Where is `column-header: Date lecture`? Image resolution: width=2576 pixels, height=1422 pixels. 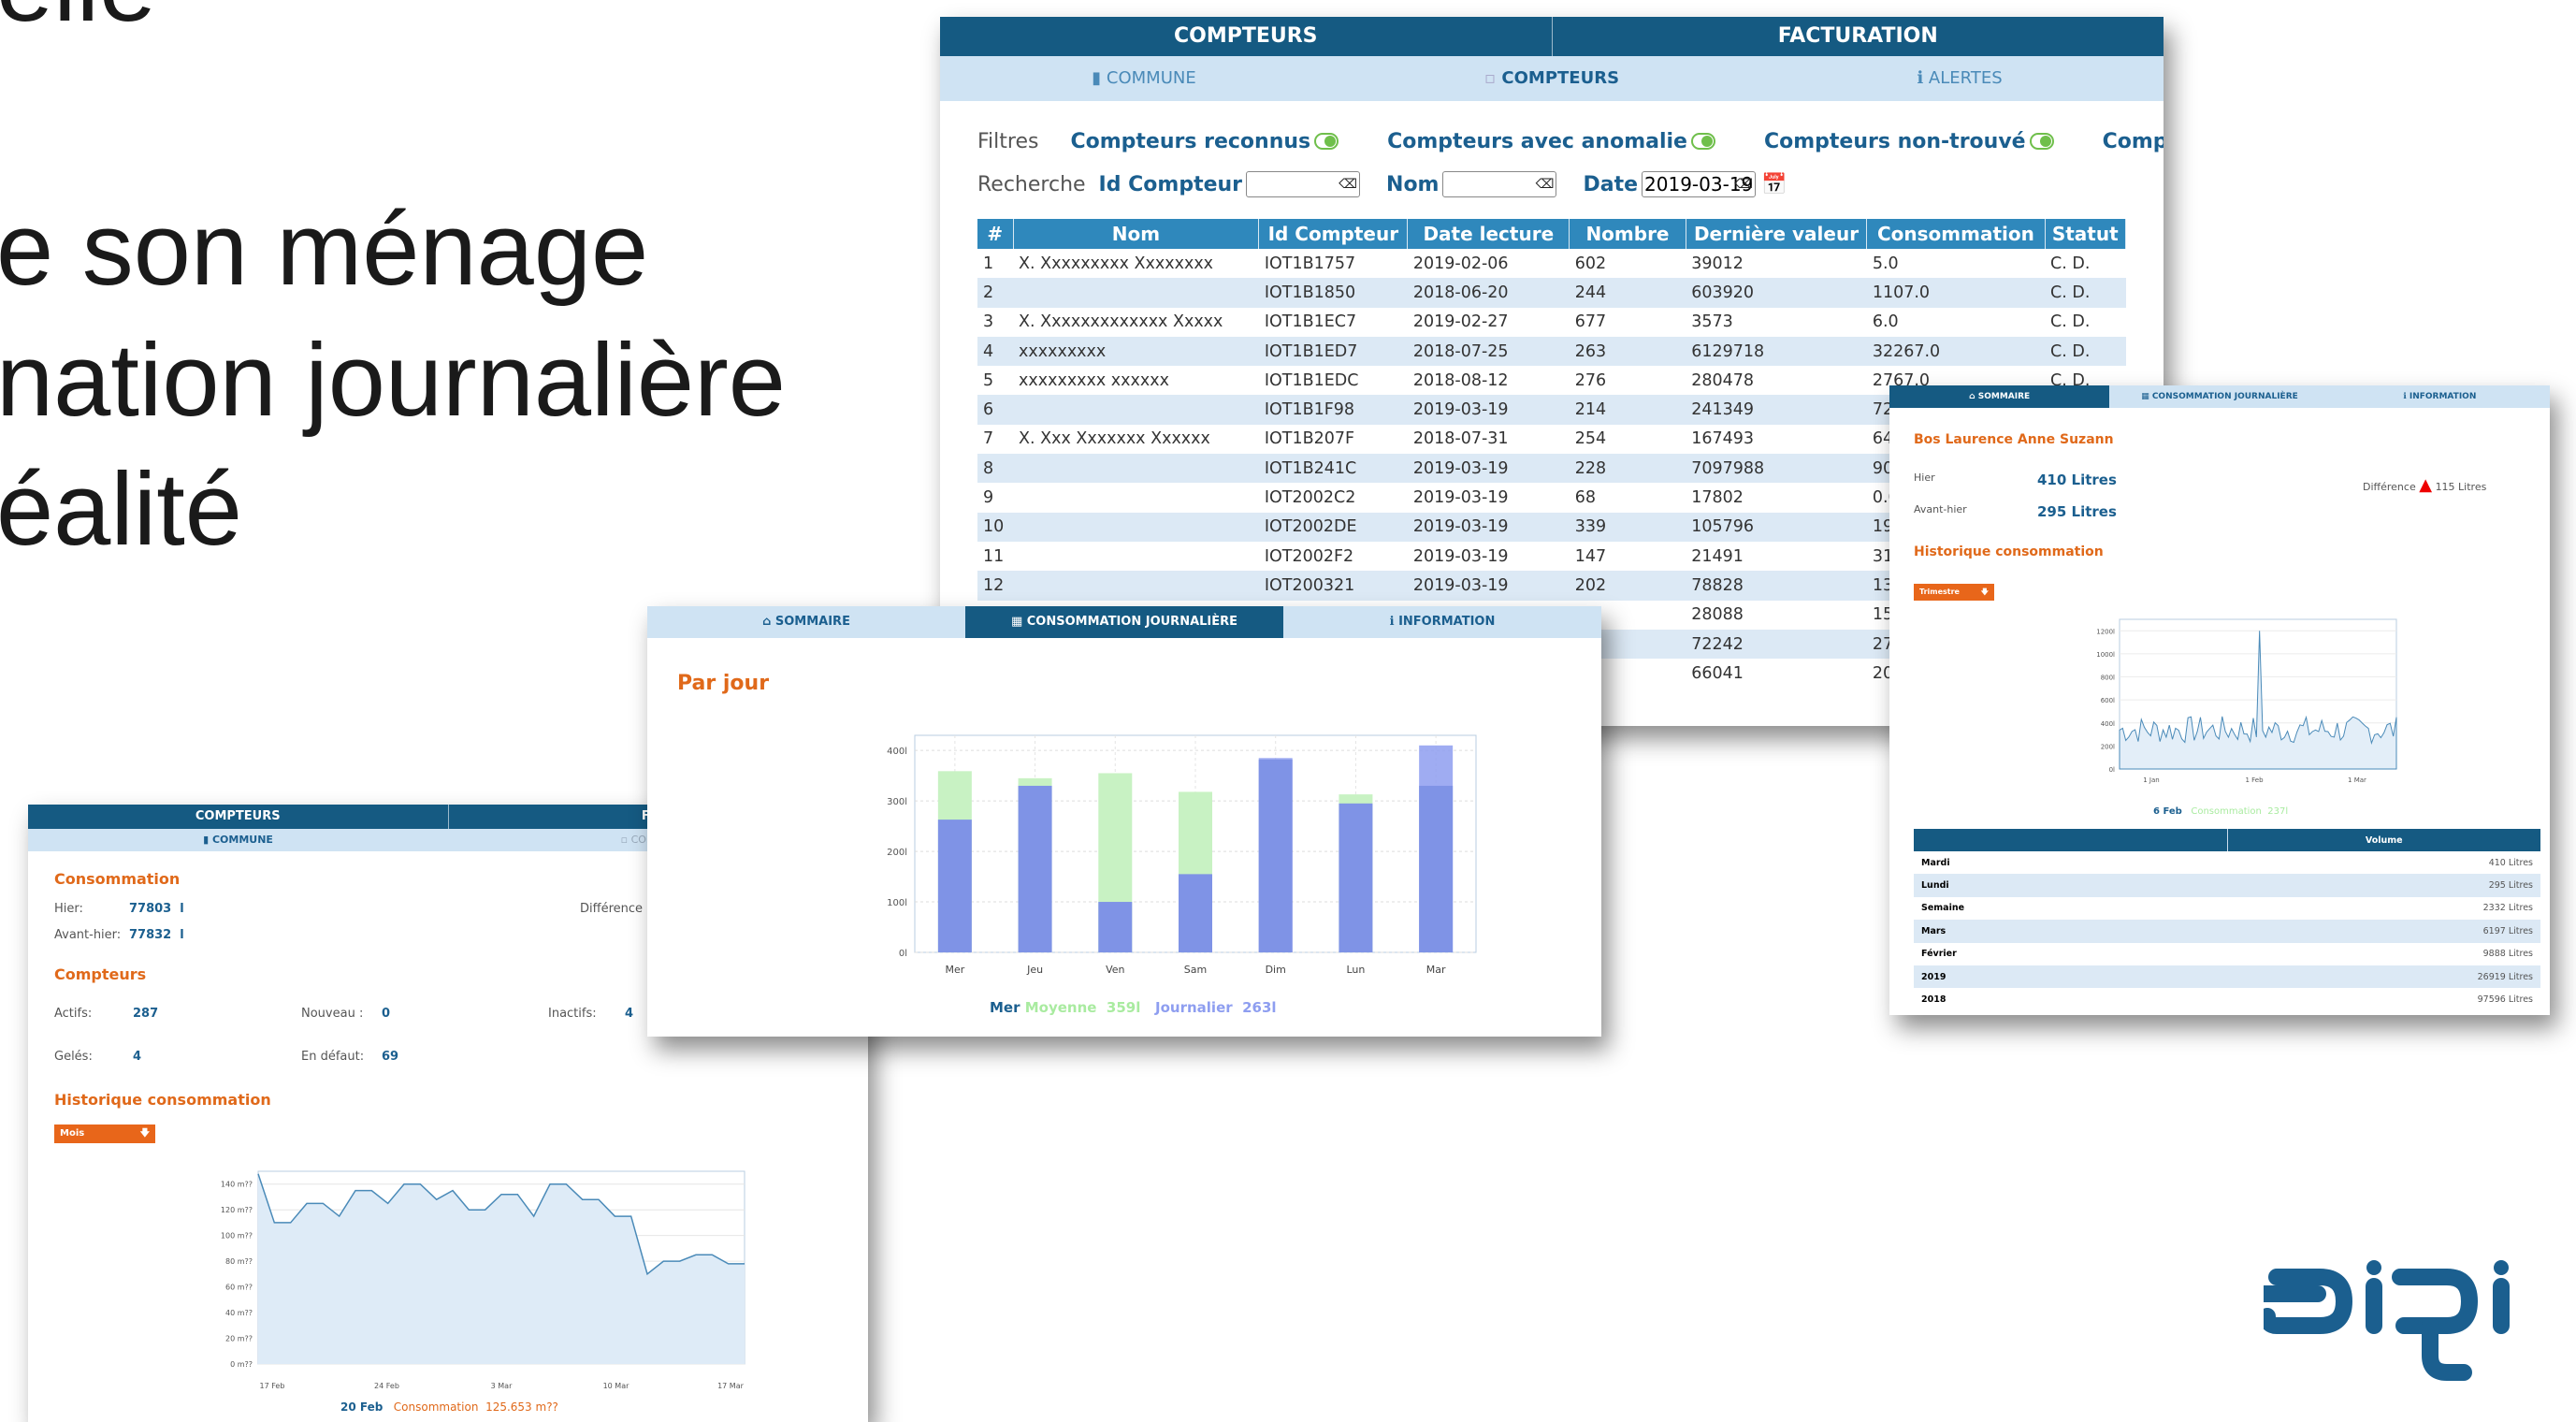
column-header: Date lecture is located at coordinates (1489, 234).